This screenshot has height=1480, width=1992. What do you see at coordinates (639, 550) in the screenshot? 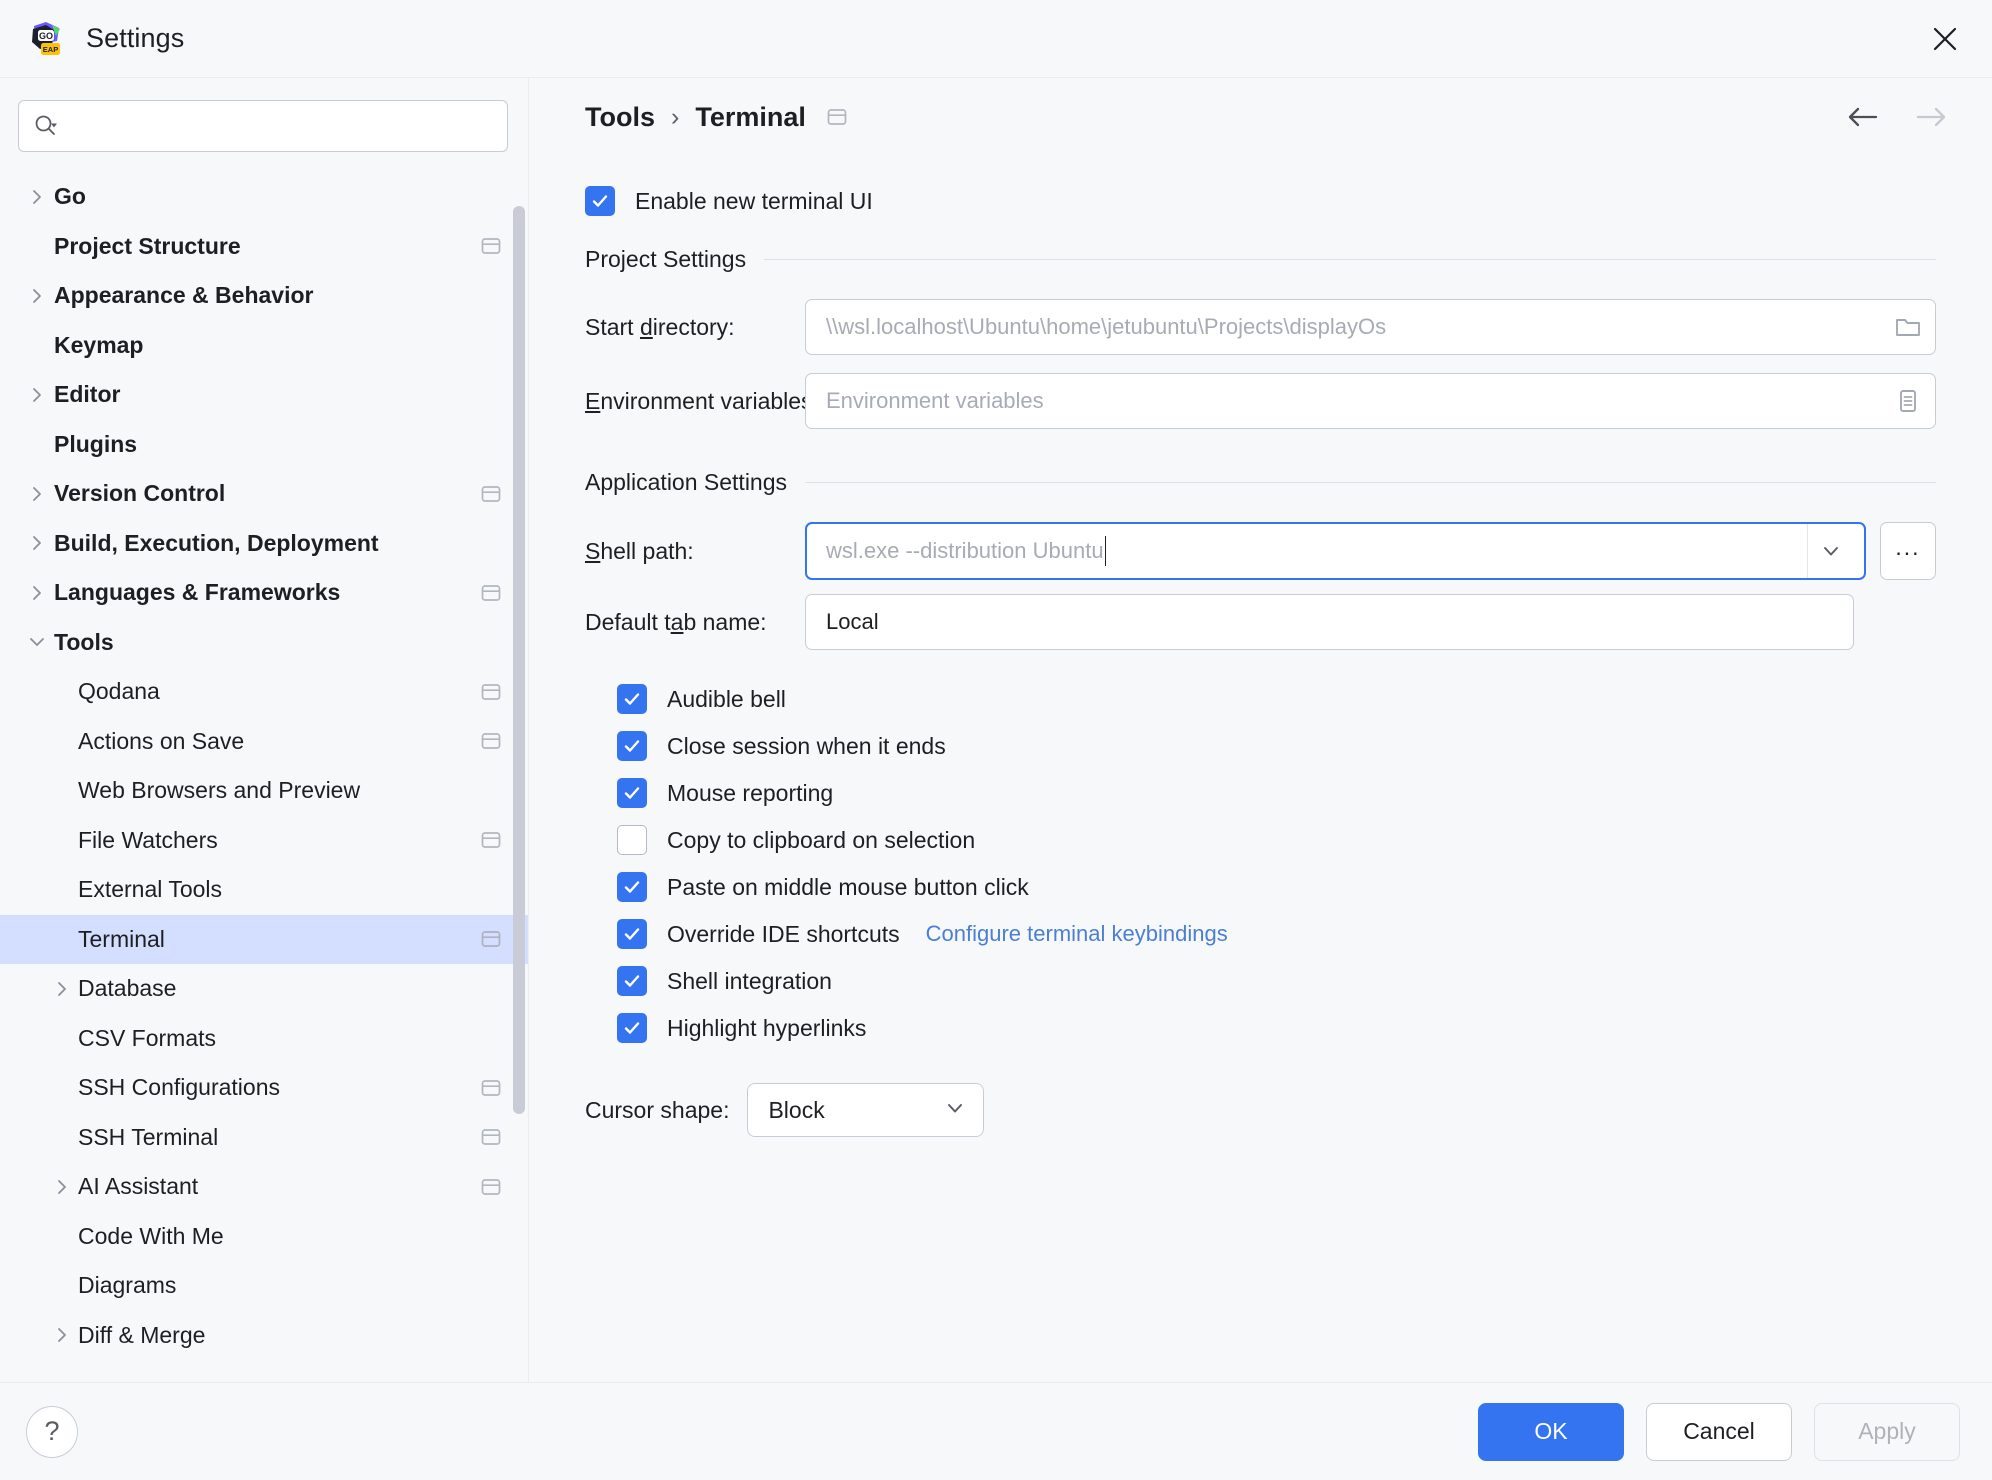
I see `shell-path-label: Shell path:` at bounding box center [639, 550].